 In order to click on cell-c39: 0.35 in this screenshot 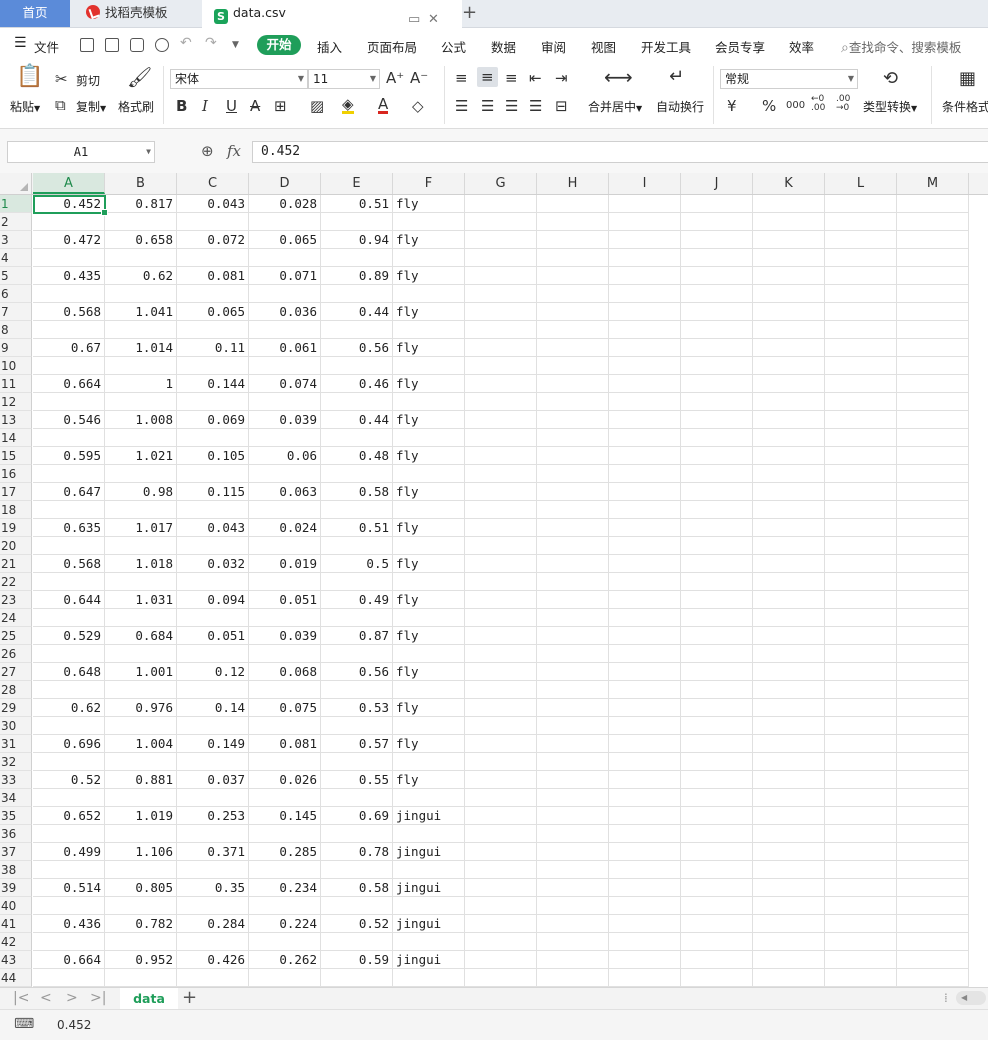, I will do `click(213, 888)`.